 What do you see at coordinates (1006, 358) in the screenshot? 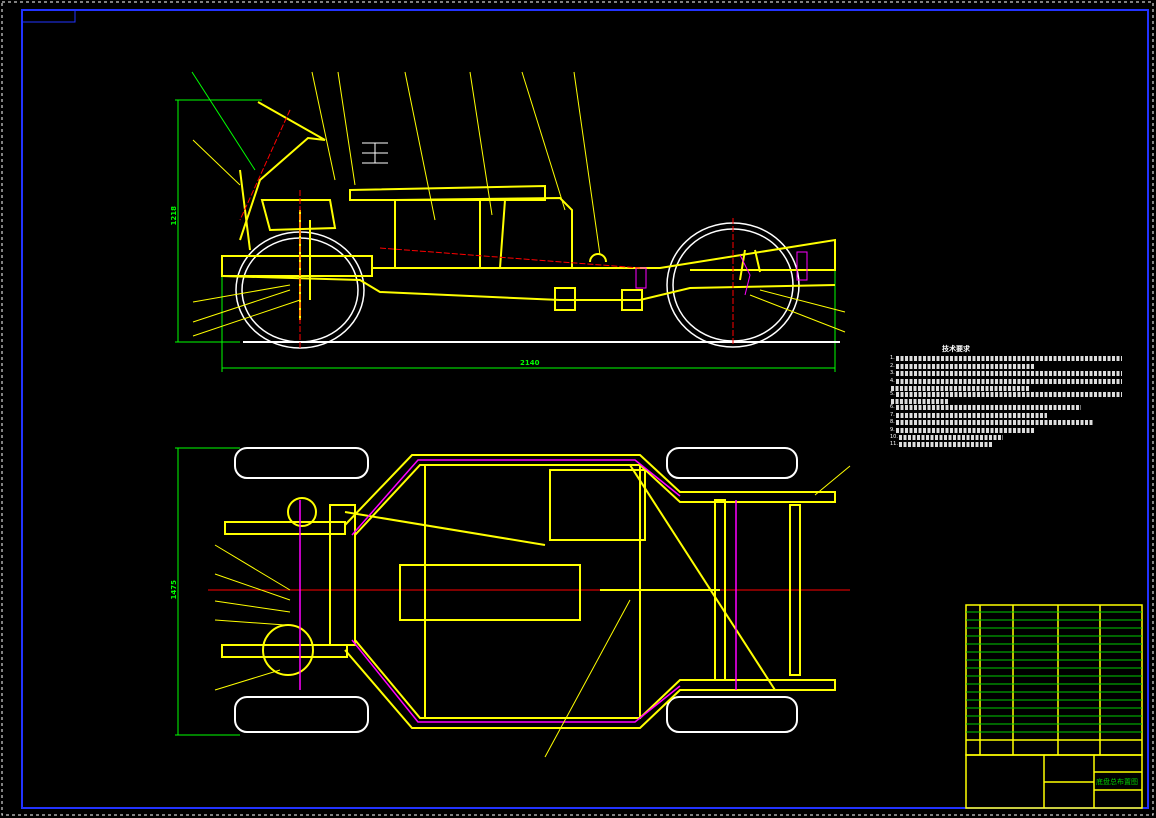
I see `requirement-line: 1.` at bounding box center [1006, 358].